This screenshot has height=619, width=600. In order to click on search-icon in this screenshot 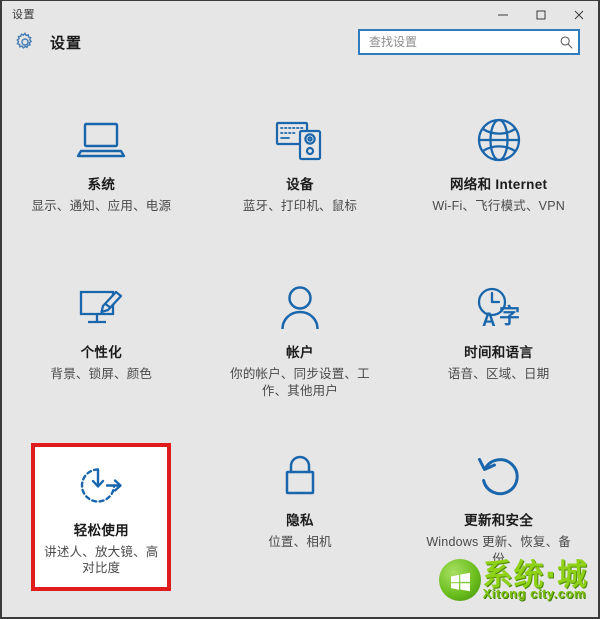, I will do `click(566, 42)`.